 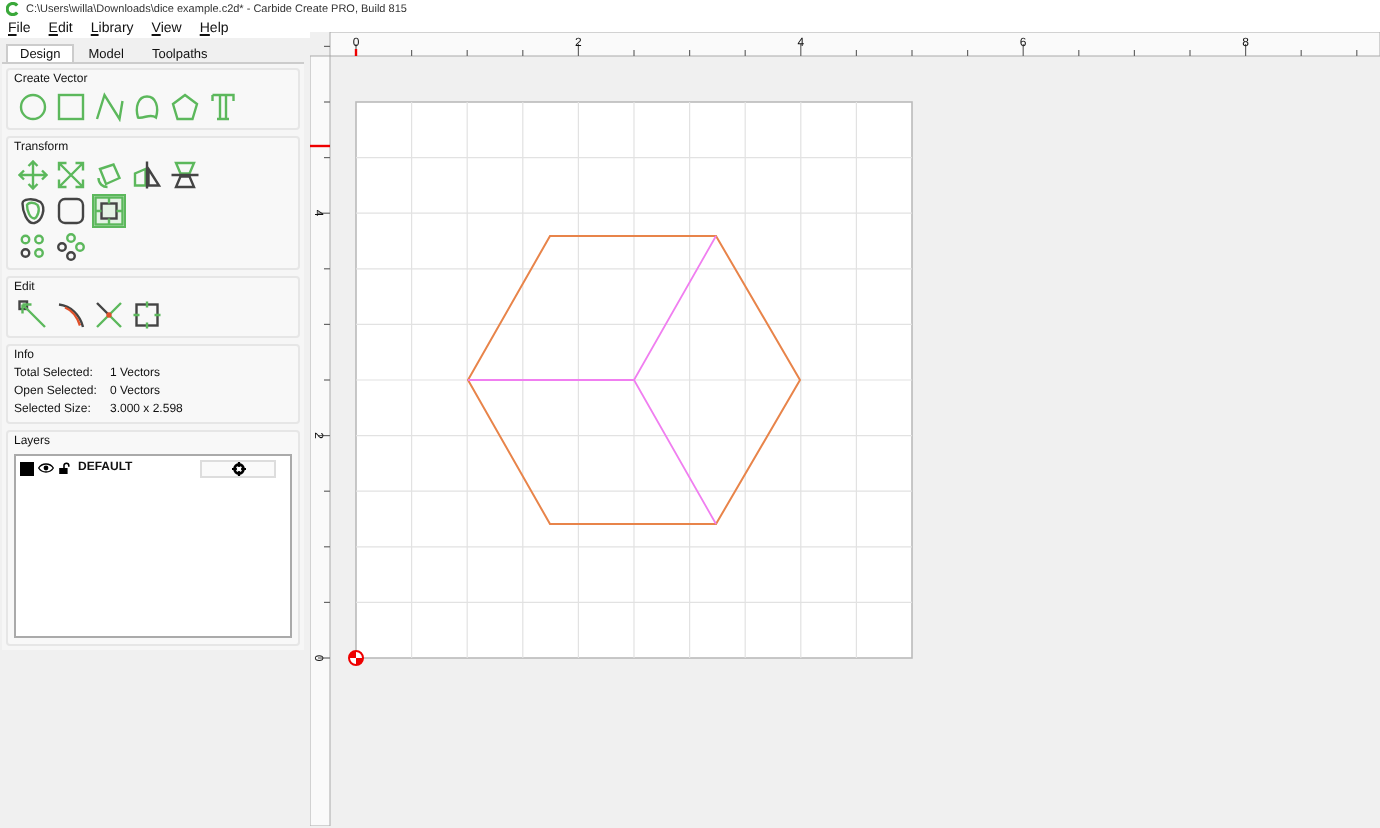 What do you see at coordinates (71, 247) in the screenshot?
I see `circular-array-icon` at bounding box center [71, 247].